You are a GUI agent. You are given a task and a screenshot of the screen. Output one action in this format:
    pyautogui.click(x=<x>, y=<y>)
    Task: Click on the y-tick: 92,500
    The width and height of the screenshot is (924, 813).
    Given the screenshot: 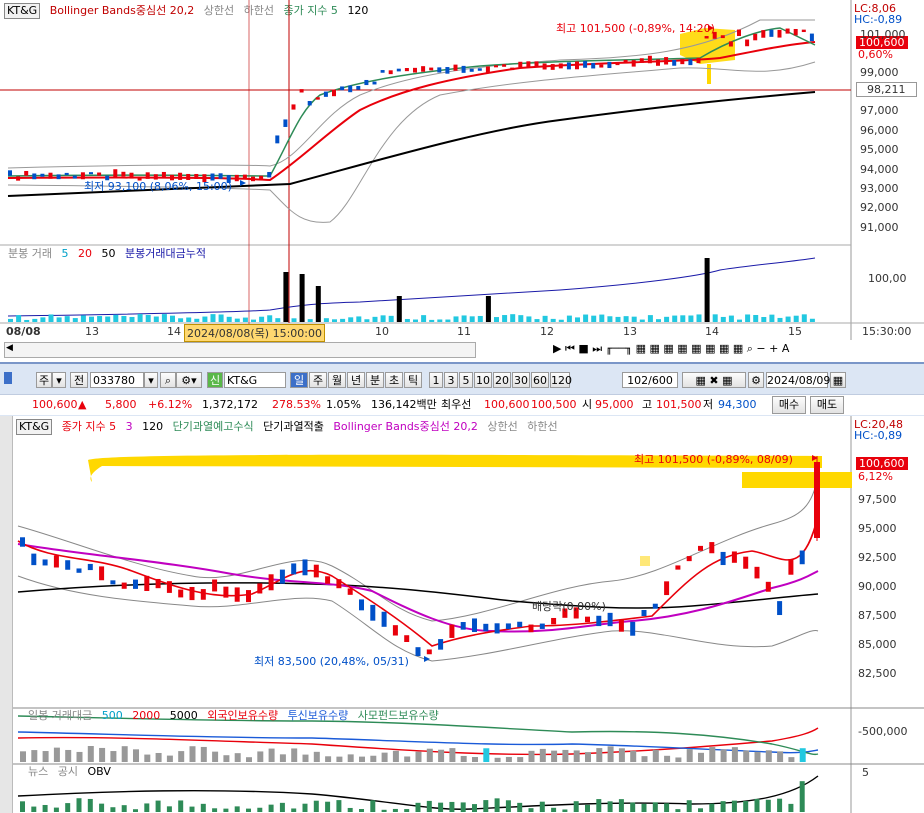 What is the action you would take?
    pyautogui.click(x=877, y=557)
    